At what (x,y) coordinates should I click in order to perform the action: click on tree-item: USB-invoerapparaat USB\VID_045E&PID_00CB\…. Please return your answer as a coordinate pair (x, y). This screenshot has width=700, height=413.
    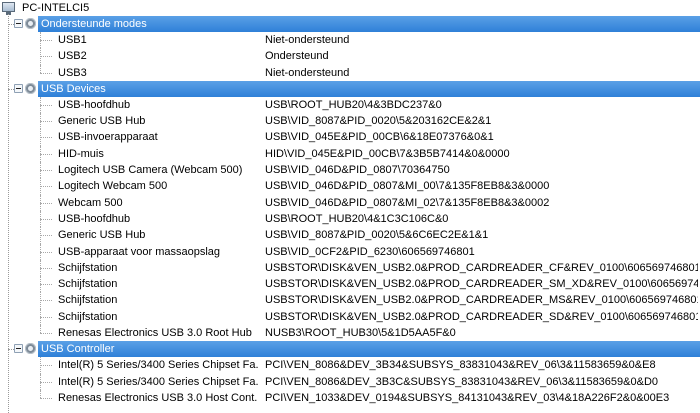
    Looking at the image, I should click on (350, 137).